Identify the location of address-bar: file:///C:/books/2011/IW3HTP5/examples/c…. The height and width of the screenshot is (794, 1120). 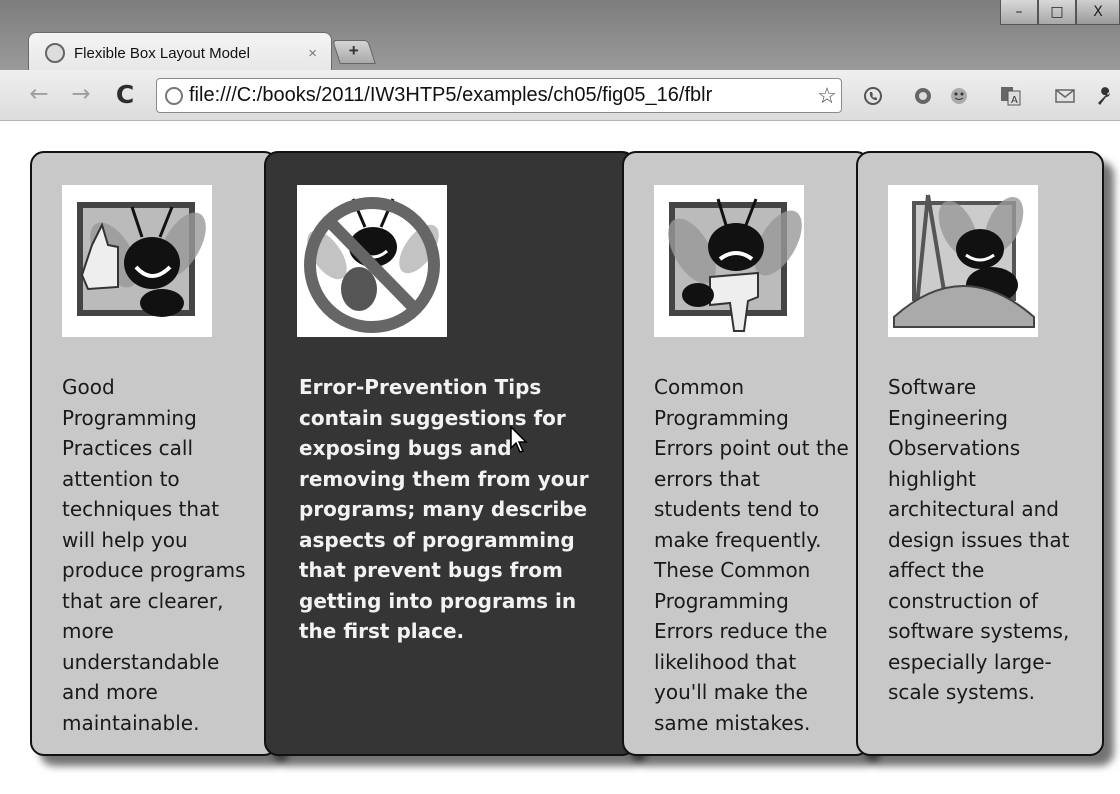
(499, 95).